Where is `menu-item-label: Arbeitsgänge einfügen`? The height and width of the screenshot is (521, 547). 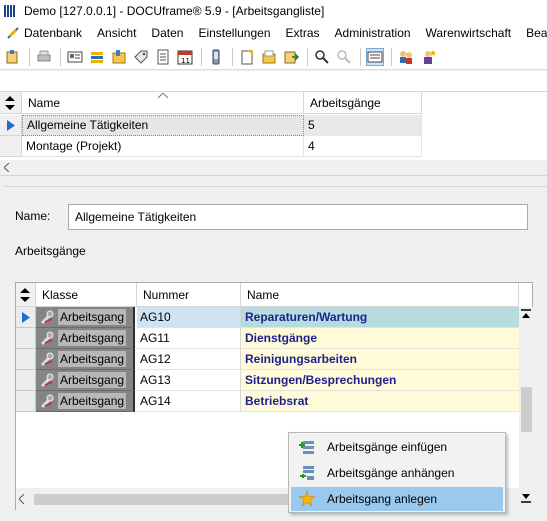 menu-item-label: Arbeitsgänge einfügen is located at coordinates (387, 447).